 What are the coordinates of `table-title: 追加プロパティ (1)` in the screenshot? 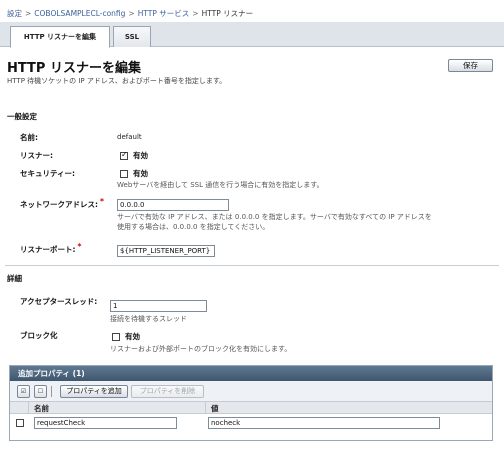 It's located at (251, 373).